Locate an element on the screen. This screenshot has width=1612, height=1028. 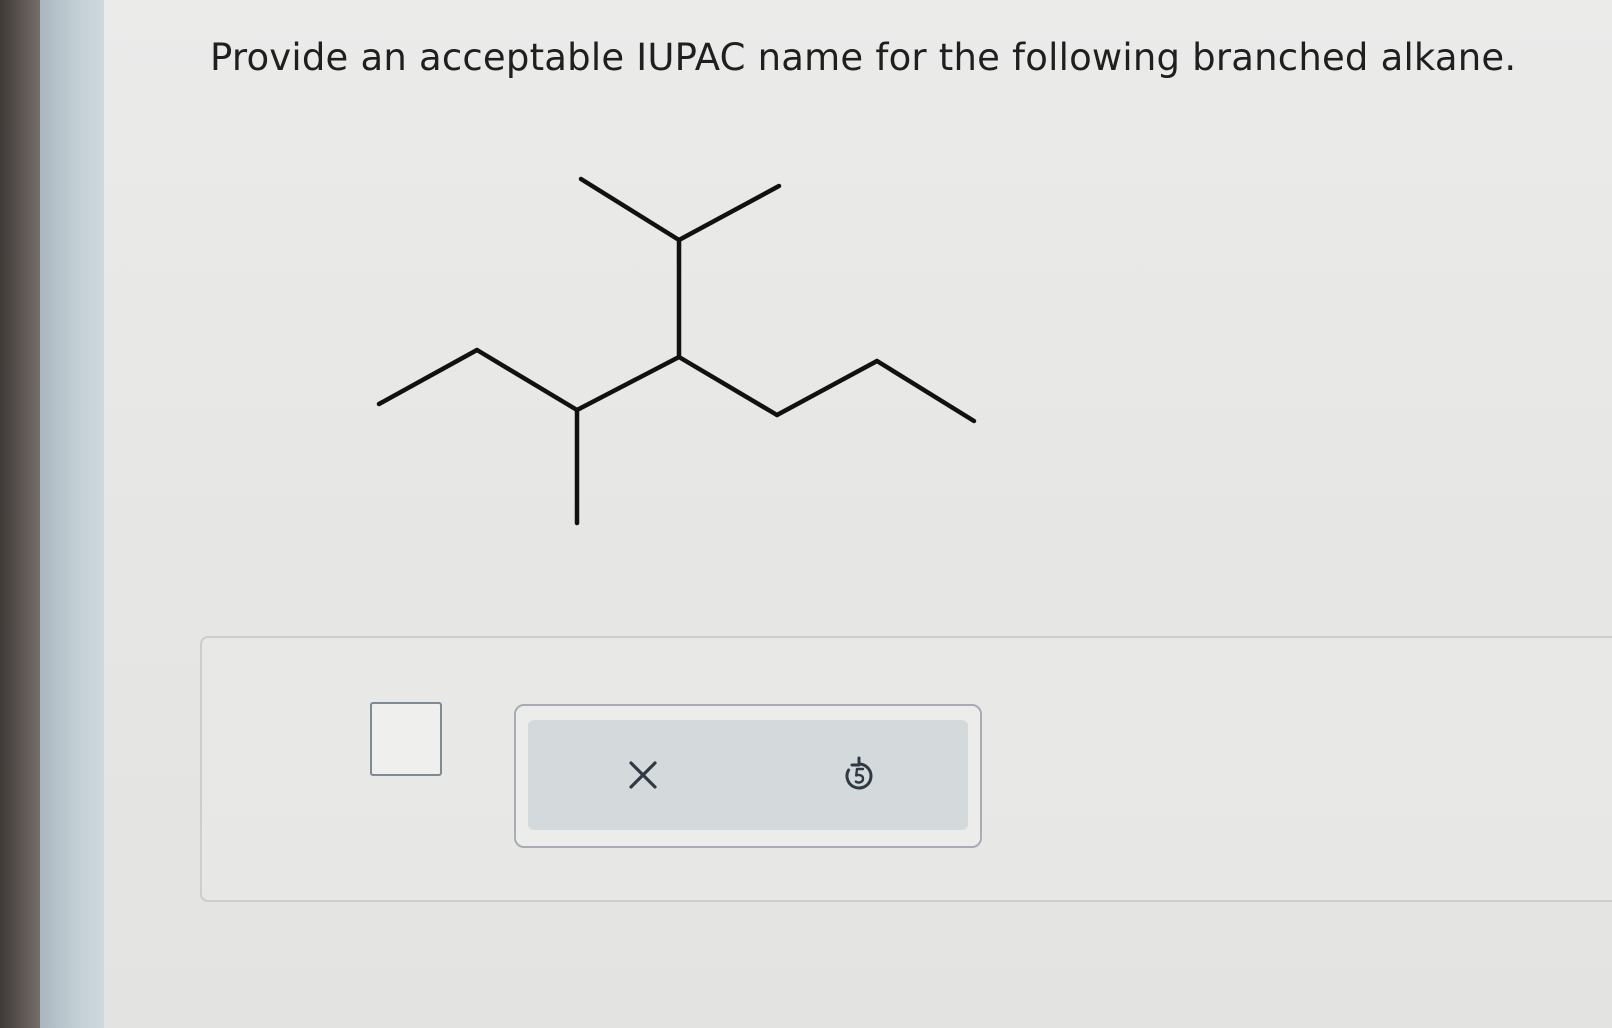
toolbar-buttons-area is located at coordinates (748, 775).